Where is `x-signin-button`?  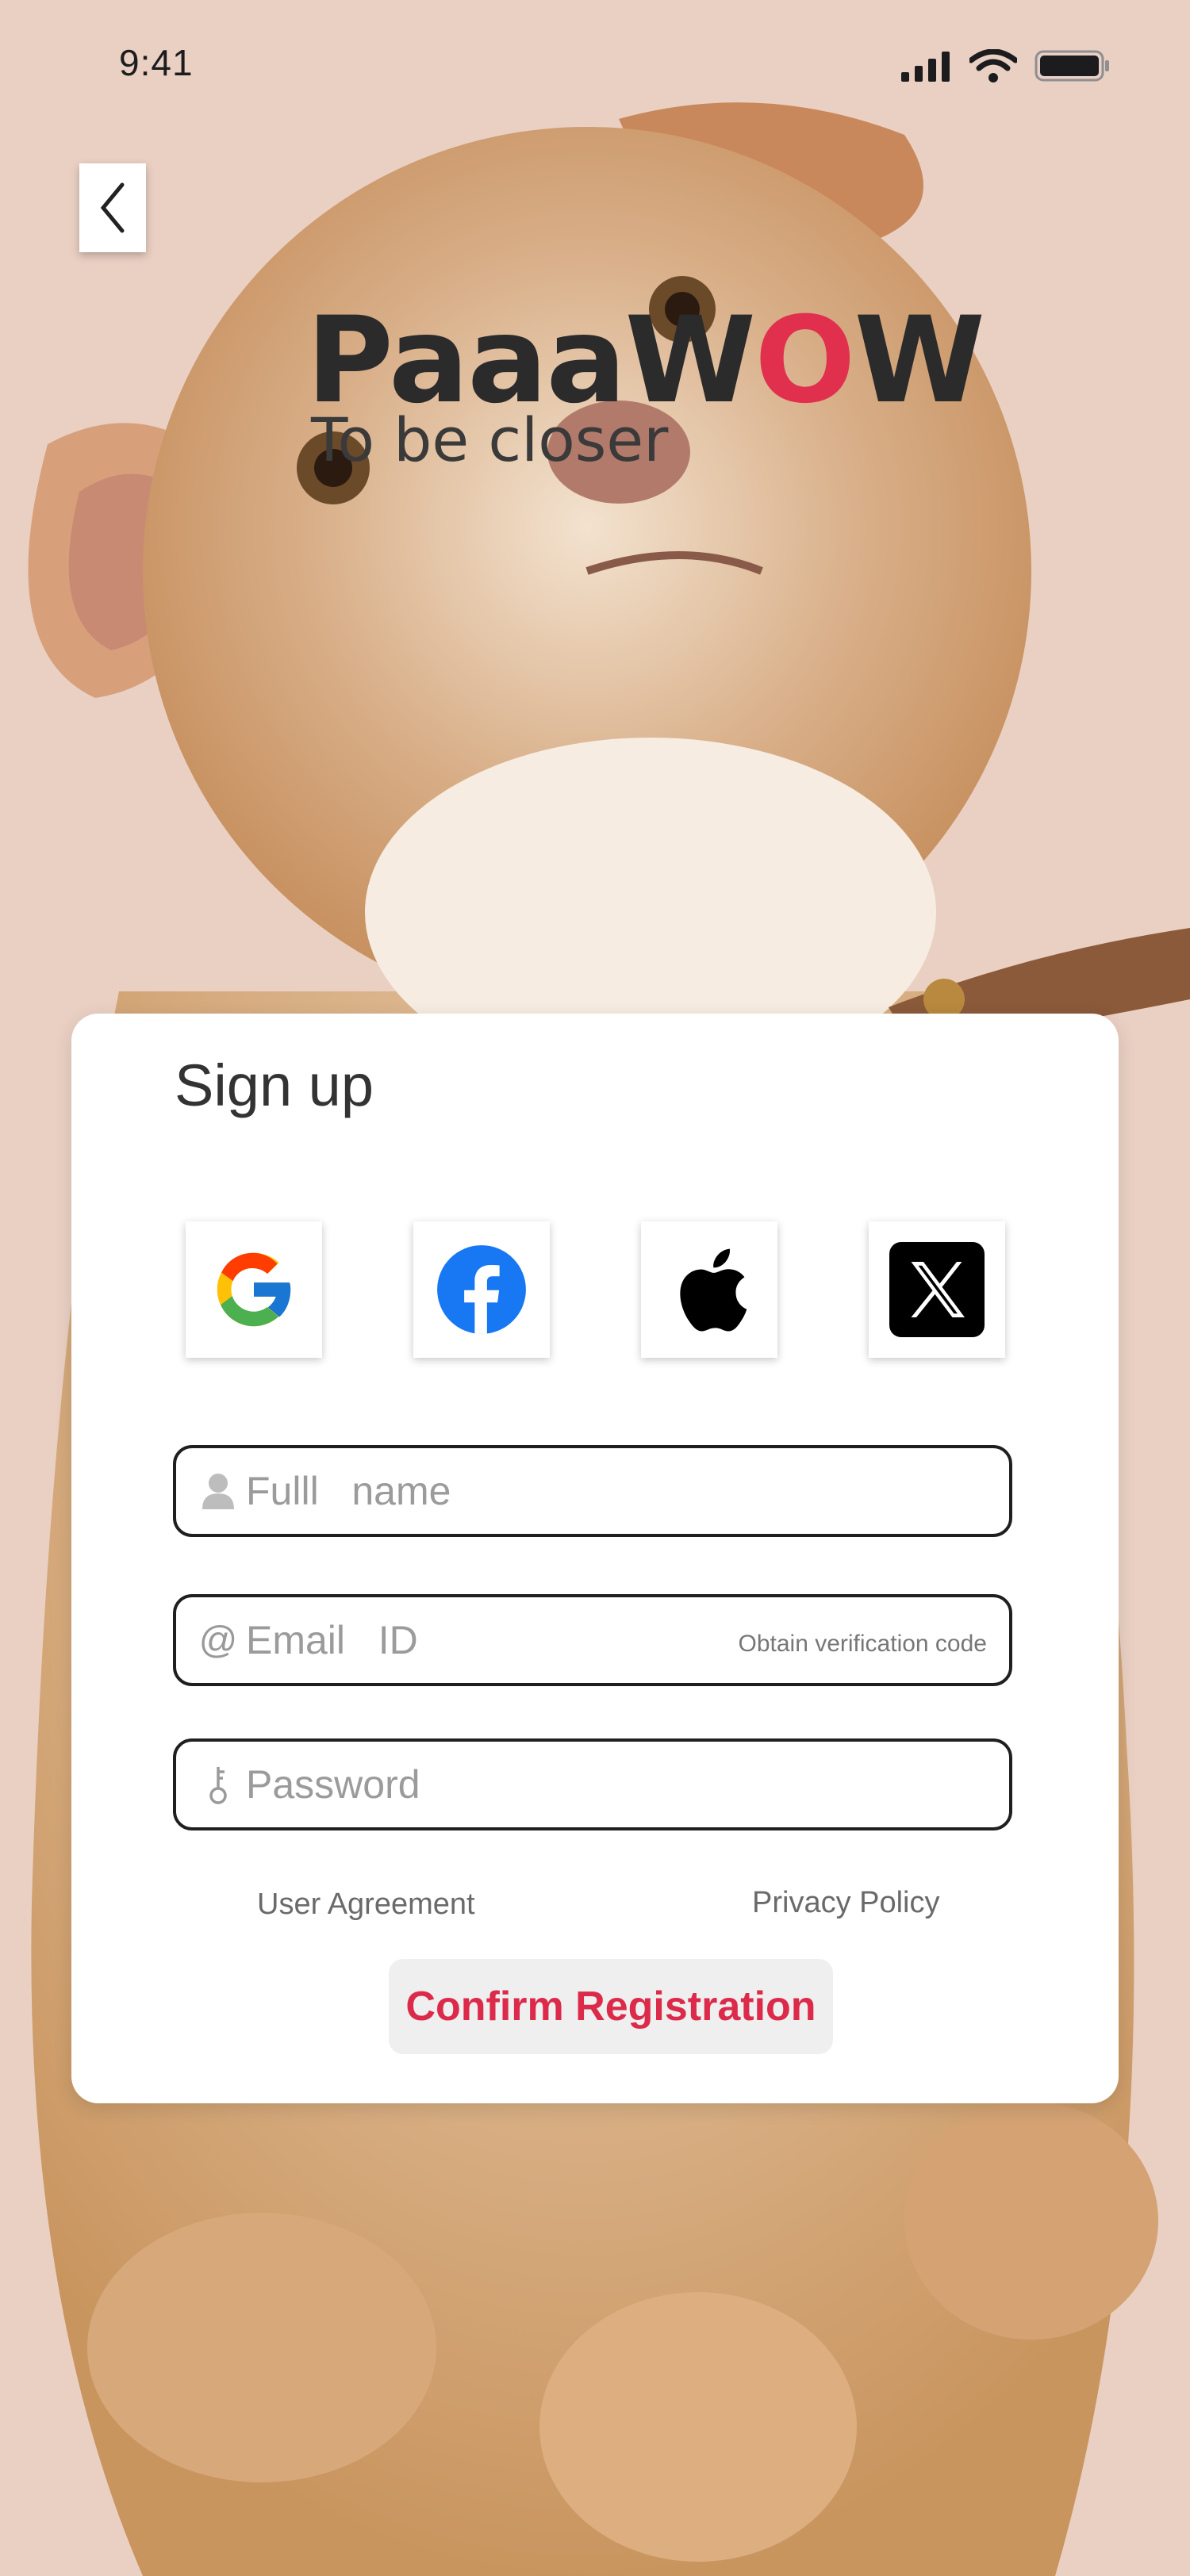
x-signin-button is located at coordinates (937, 1290).